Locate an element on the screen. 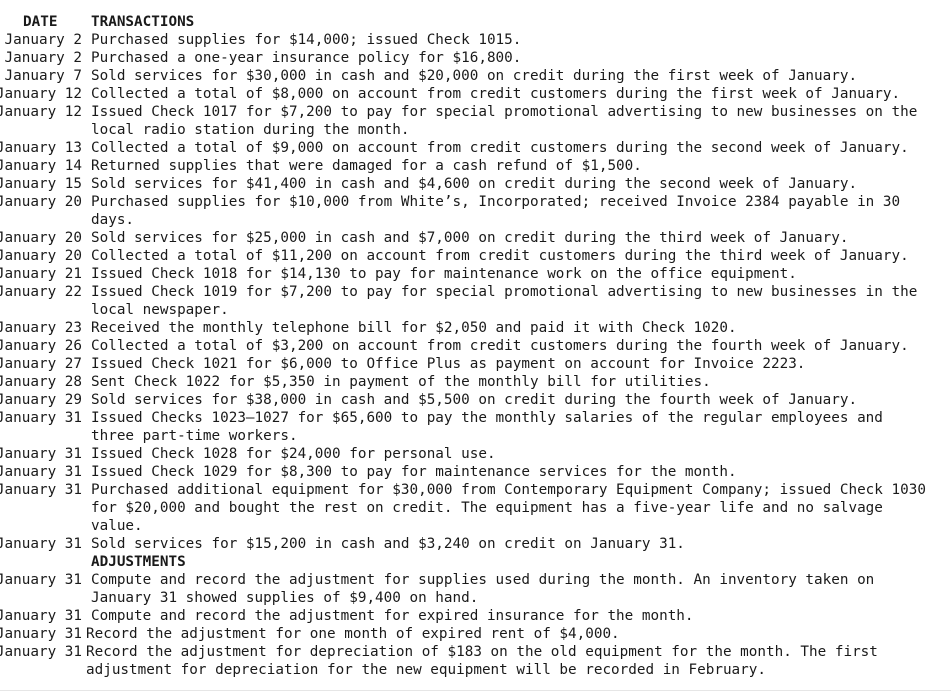 This screenshot has height=691, width=951. transaction-date: January 28 is located at coordinates (41, 382).